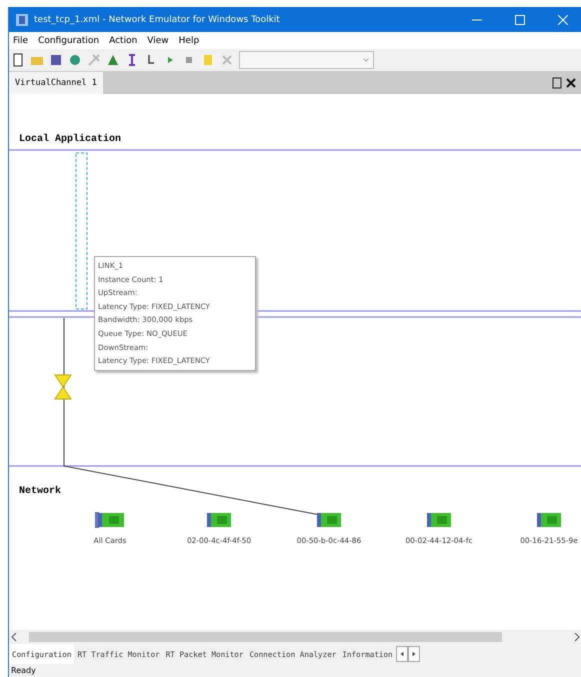 The image size is (581, 677). Describe the element at coordinates (18, 60) in the screenshot. I see `new-file-icon` at that location.